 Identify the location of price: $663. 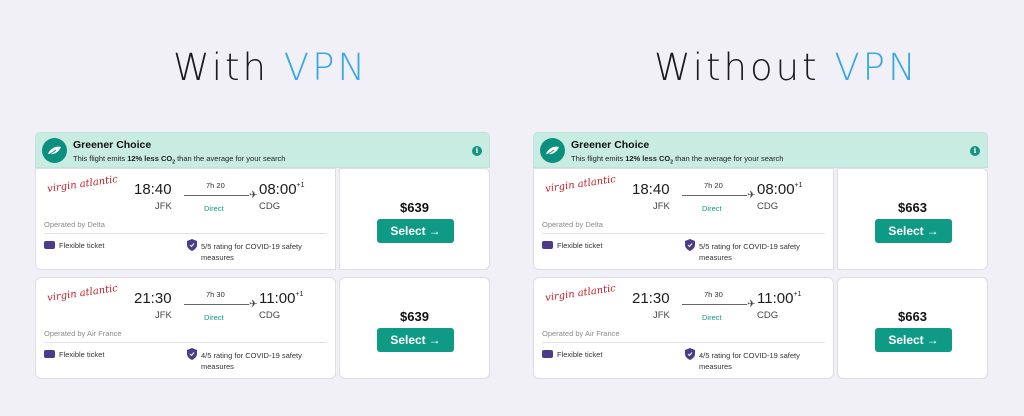
(912, 207).